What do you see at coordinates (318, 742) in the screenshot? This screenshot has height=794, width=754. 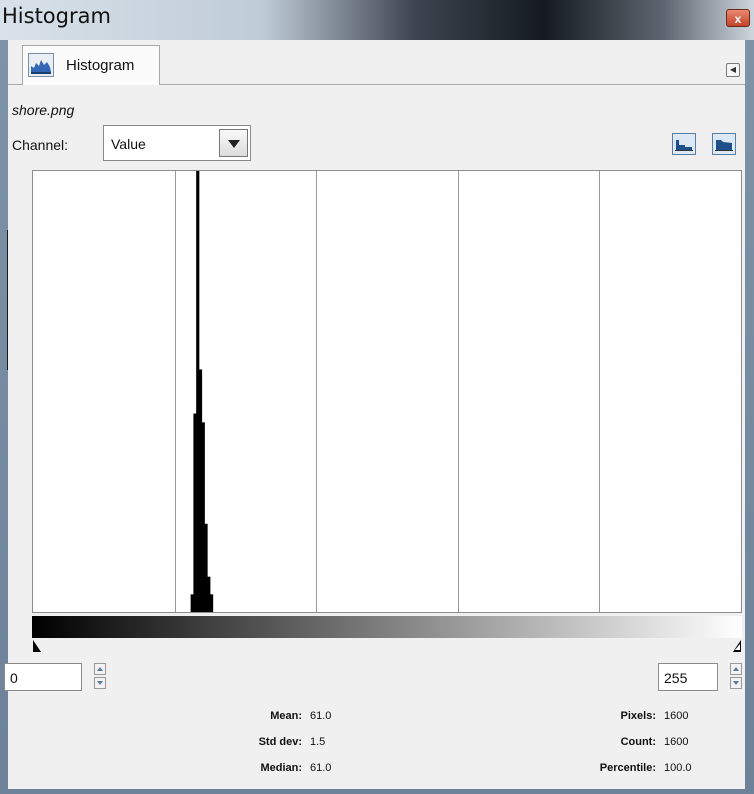 I see `std-dev-value: 1.5` at bounding box center [318, 742].